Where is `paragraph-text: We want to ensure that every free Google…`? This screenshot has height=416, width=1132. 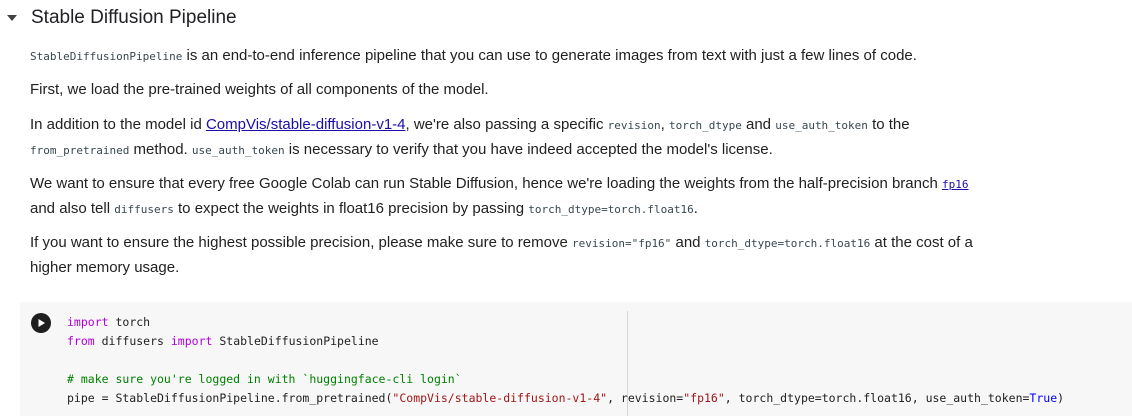 paragraph-text: We want to ensure that every free Google… is located at coordinates (486, 183).